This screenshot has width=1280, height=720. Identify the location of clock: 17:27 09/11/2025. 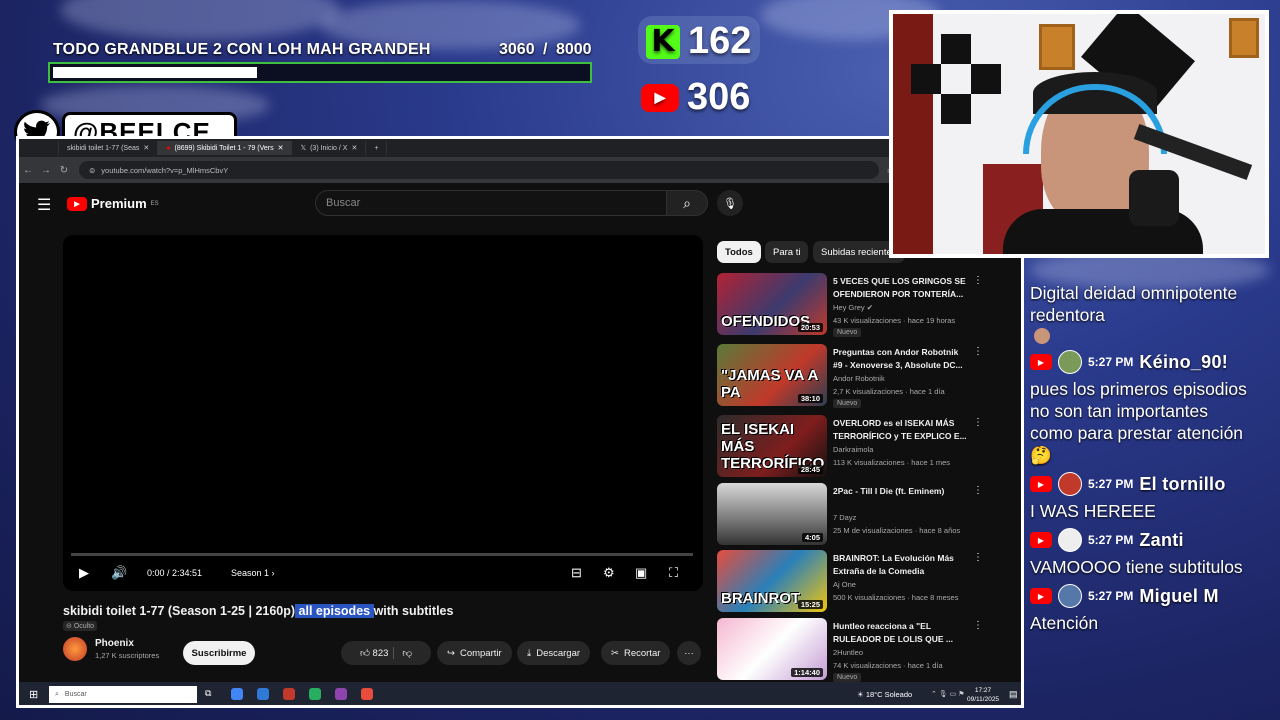
(983, 695).